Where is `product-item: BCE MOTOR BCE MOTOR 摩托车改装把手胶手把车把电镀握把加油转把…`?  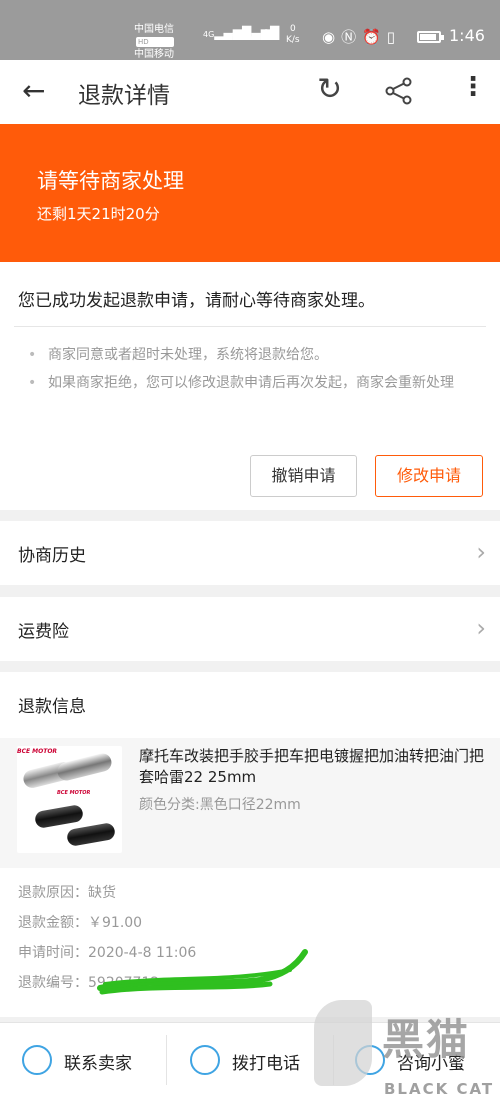 product-item: BCE MOTOR BCE MOTOR 摩托车改装把手胶手把车把电镀握把加油转把… is located at coordinates (250, 803).